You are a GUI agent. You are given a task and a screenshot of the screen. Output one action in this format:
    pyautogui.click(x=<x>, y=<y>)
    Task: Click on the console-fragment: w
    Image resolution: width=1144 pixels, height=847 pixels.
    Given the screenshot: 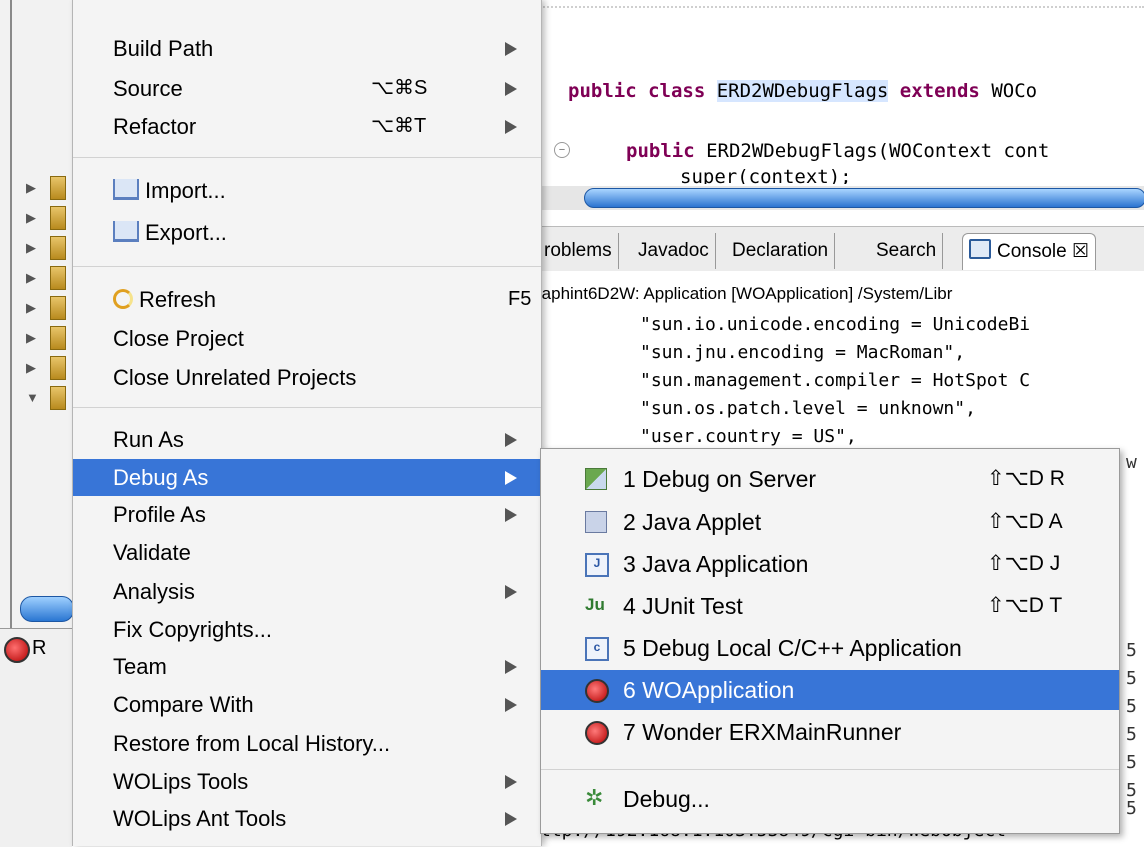 What is the action you would take?
    pyautogui.click(x=1131, y=462)
    